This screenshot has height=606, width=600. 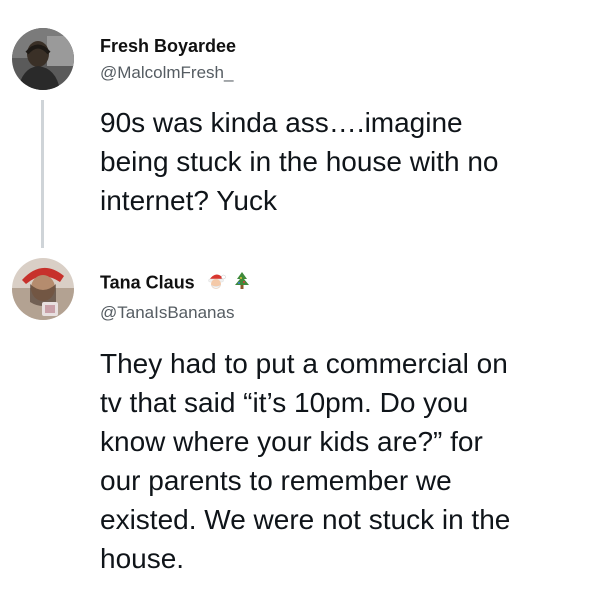 I want to click on user-handle: @MalcolmFresh_, so click(x=166, y=73).